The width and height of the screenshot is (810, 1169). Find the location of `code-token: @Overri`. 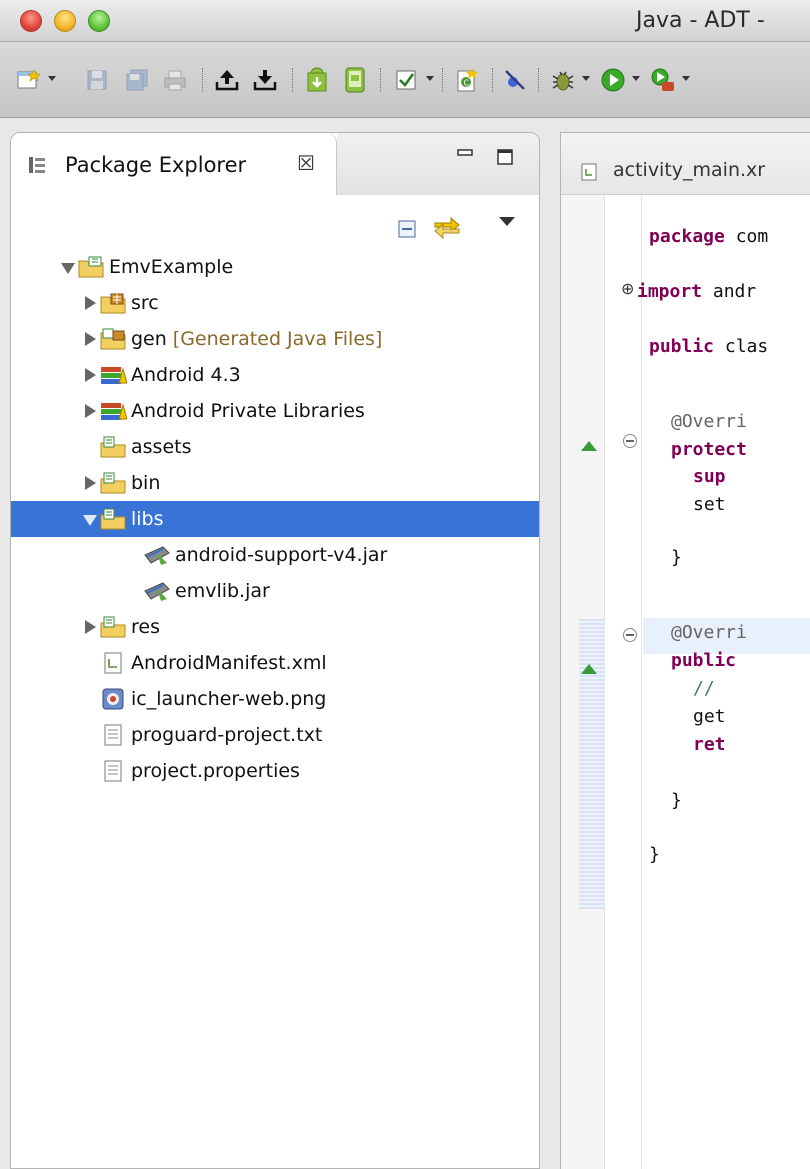

code-token: @Overri is located at coordinates (709, 421).